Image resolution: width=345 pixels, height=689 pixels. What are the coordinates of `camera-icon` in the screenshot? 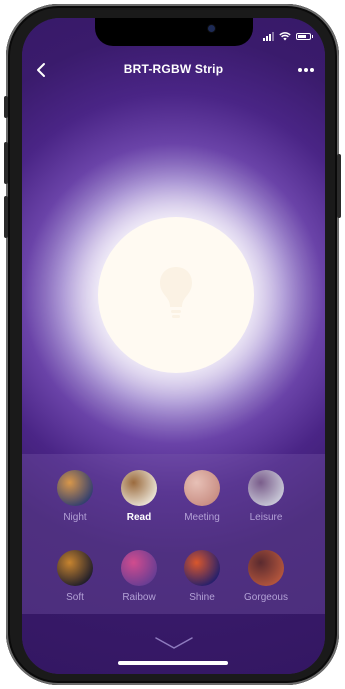 It's located at (211, 28).